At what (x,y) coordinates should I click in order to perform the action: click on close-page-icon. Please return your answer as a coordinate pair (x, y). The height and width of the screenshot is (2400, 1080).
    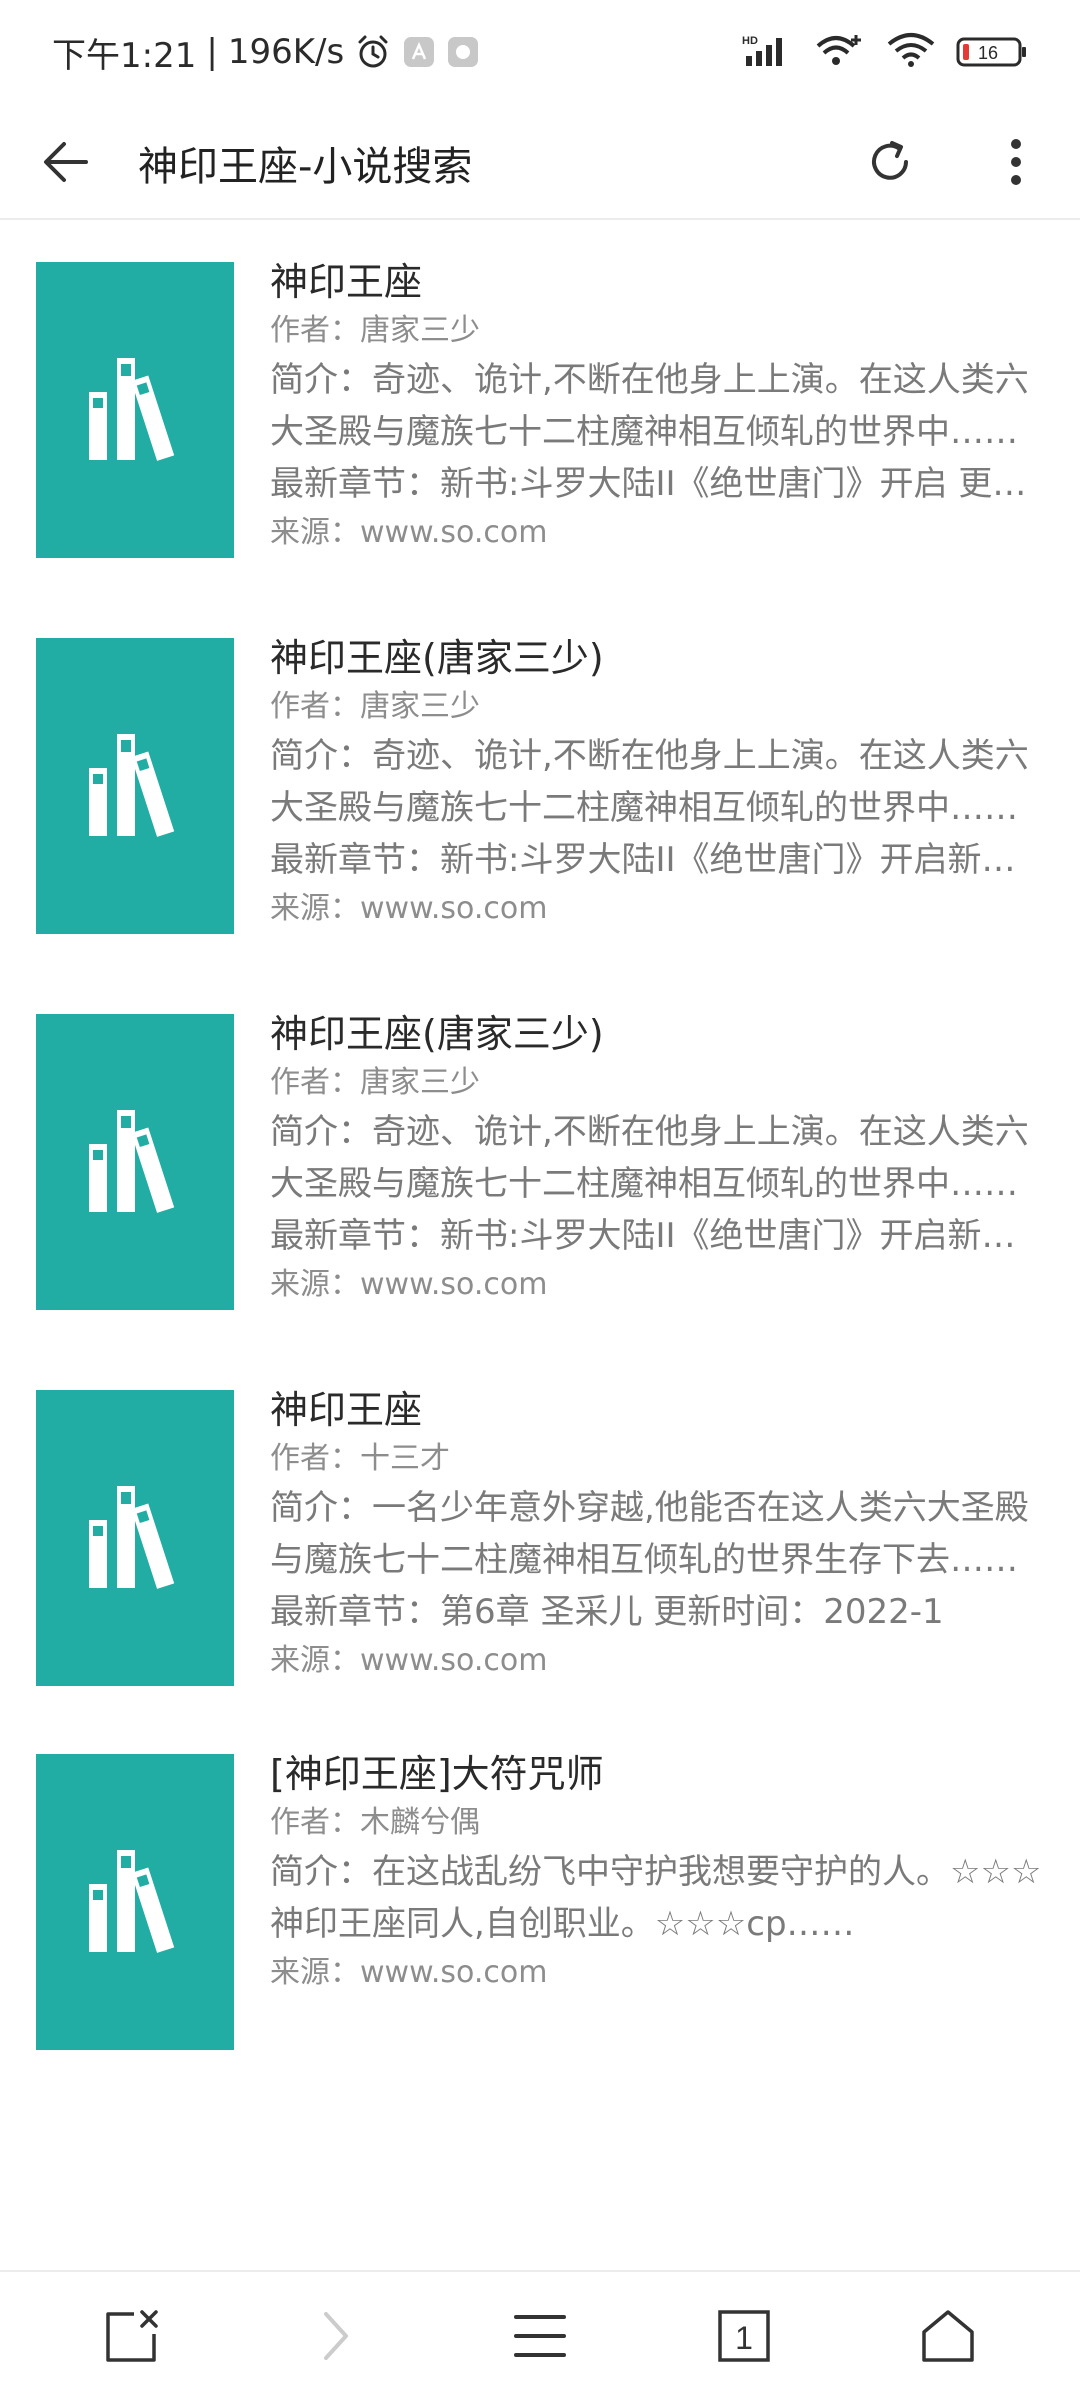
    Looking at the image, I should click on (132, 2336).